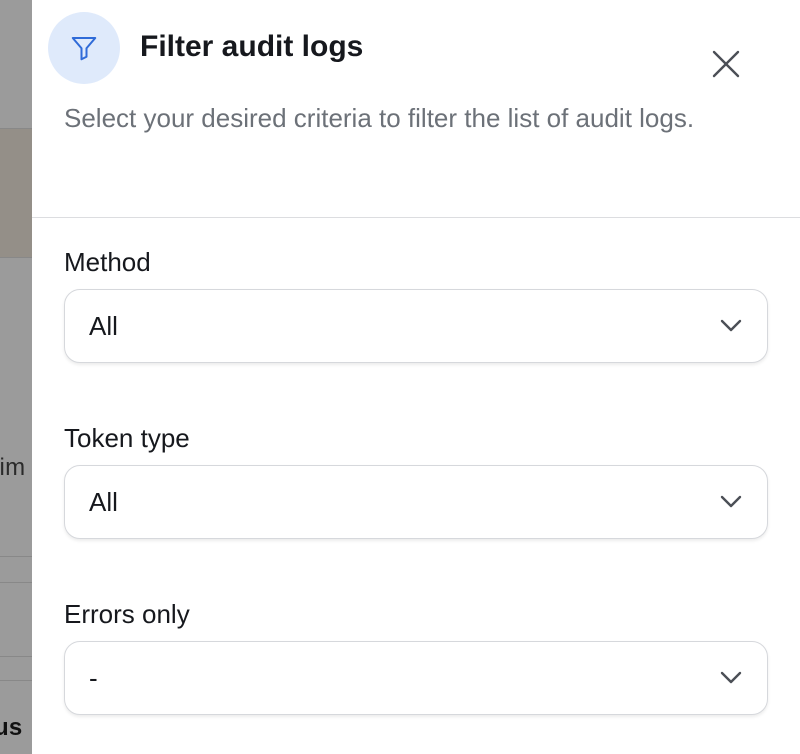  I want to click on method-select: All, so click(416, 326).